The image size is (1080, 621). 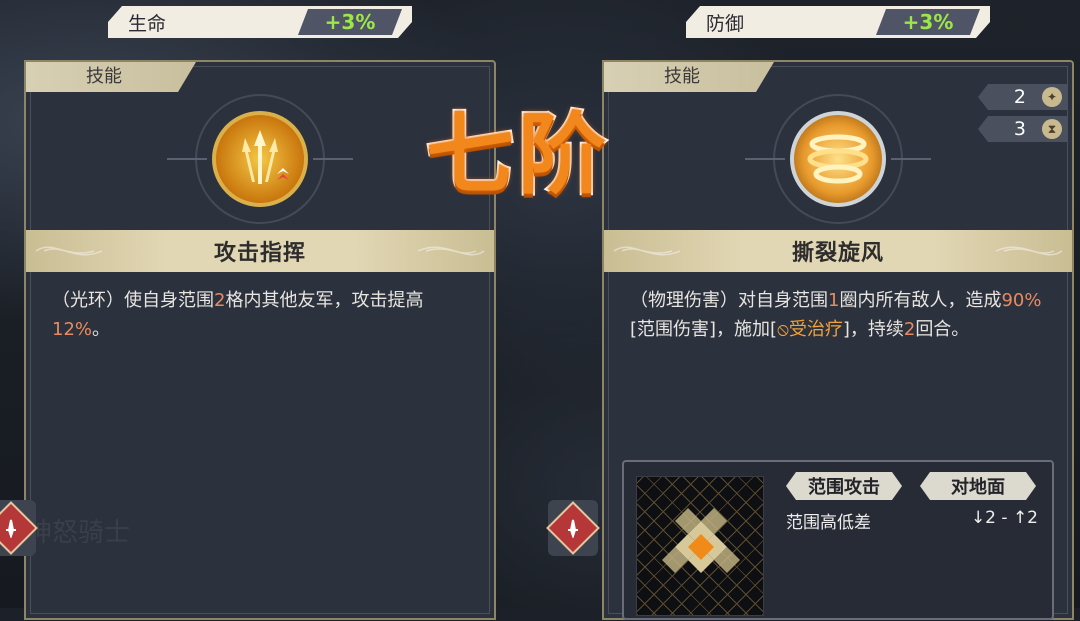 What do you see at coordinates (133, 300) in the screenshot?
I see `desc-text: （光环）使自身范围` at bounding box center [133, 300].